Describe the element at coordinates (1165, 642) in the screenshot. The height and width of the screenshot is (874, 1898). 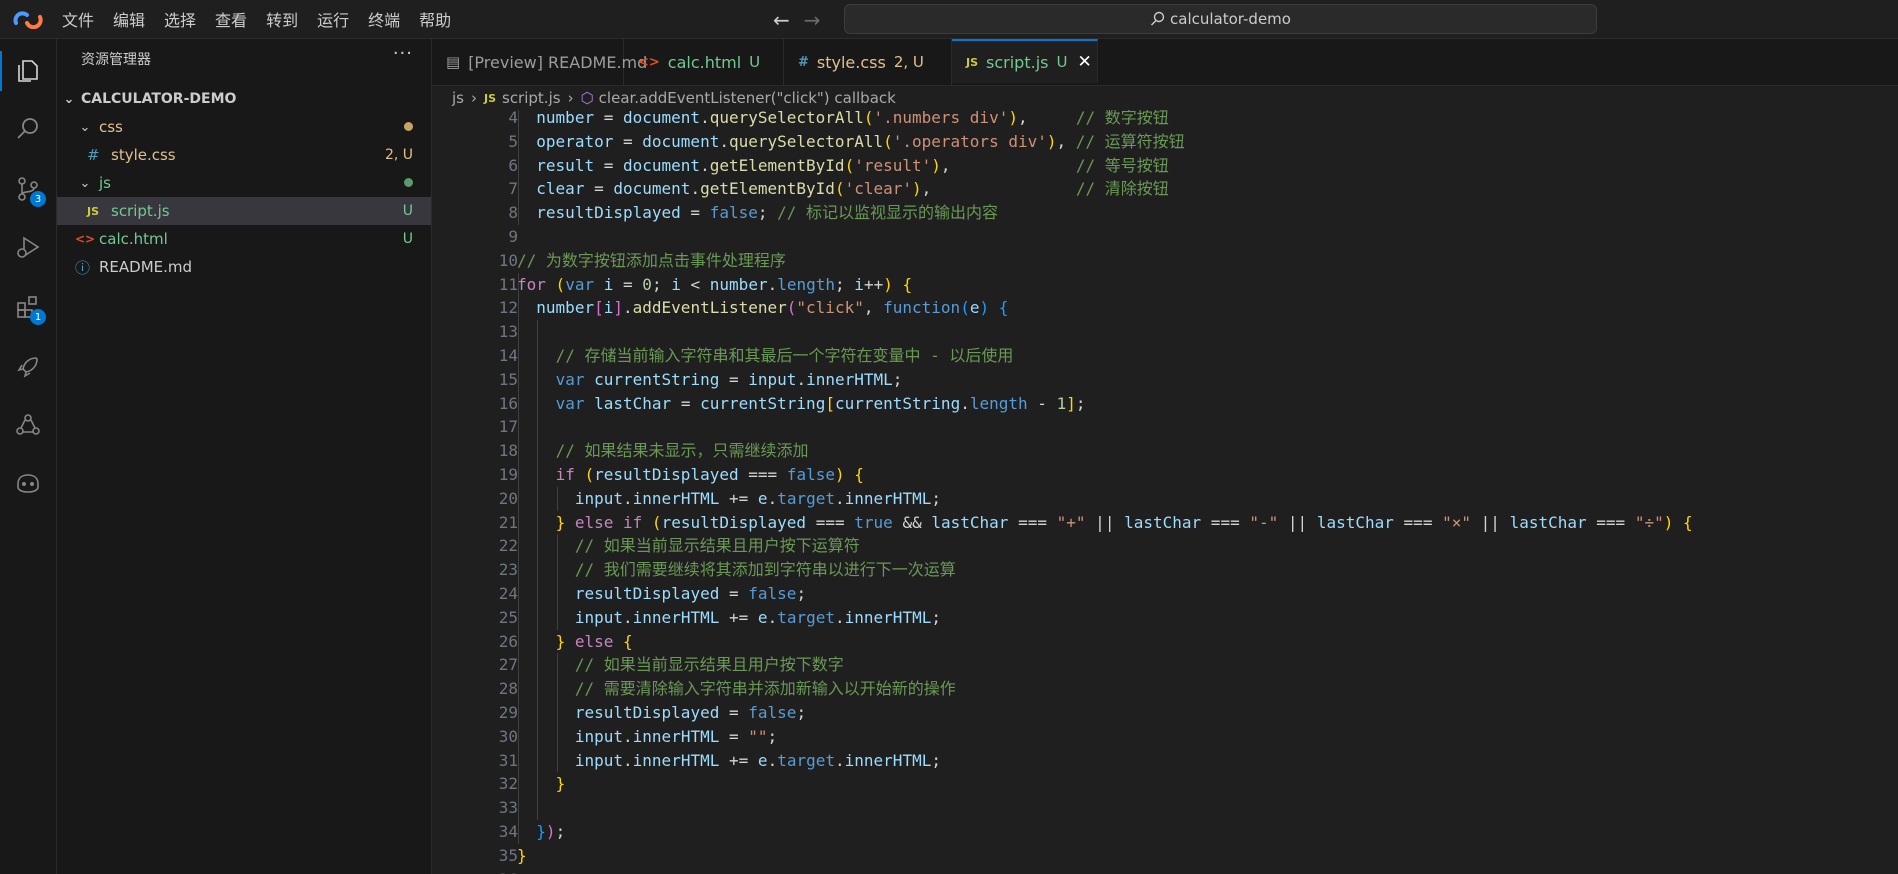
I see `code-line: 26 } else {` at that location.